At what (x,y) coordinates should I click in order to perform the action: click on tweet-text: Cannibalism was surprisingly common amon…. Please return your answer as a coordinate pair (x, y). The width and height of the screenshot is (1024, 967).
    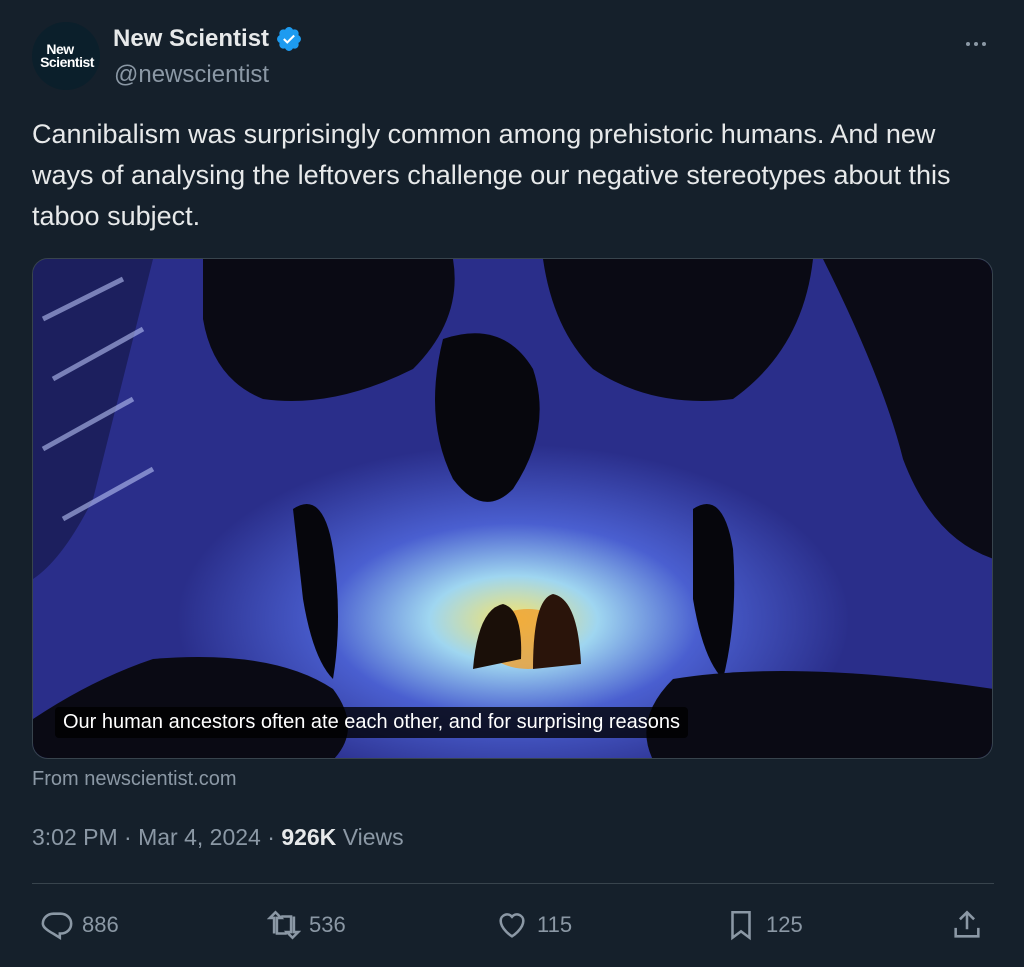
    Looking at the image, I should click on (491, 175).